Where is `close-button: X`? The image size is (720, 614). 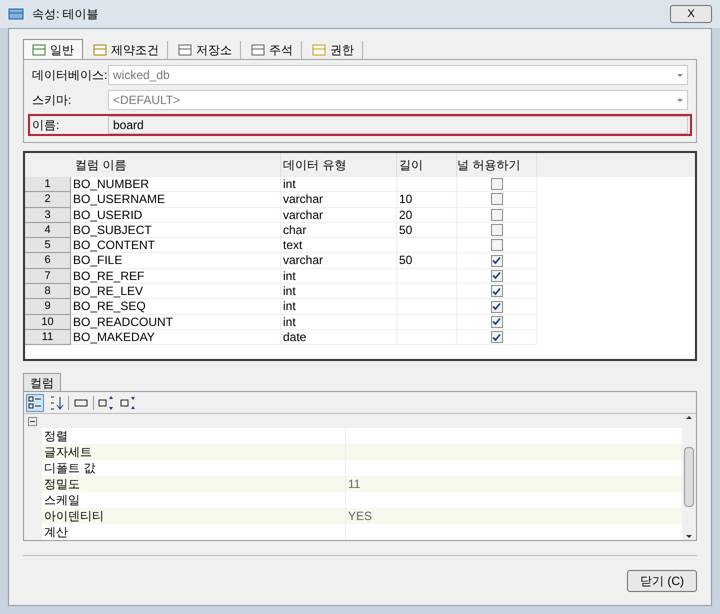
close-button: X is located at coordinates (691, 14).